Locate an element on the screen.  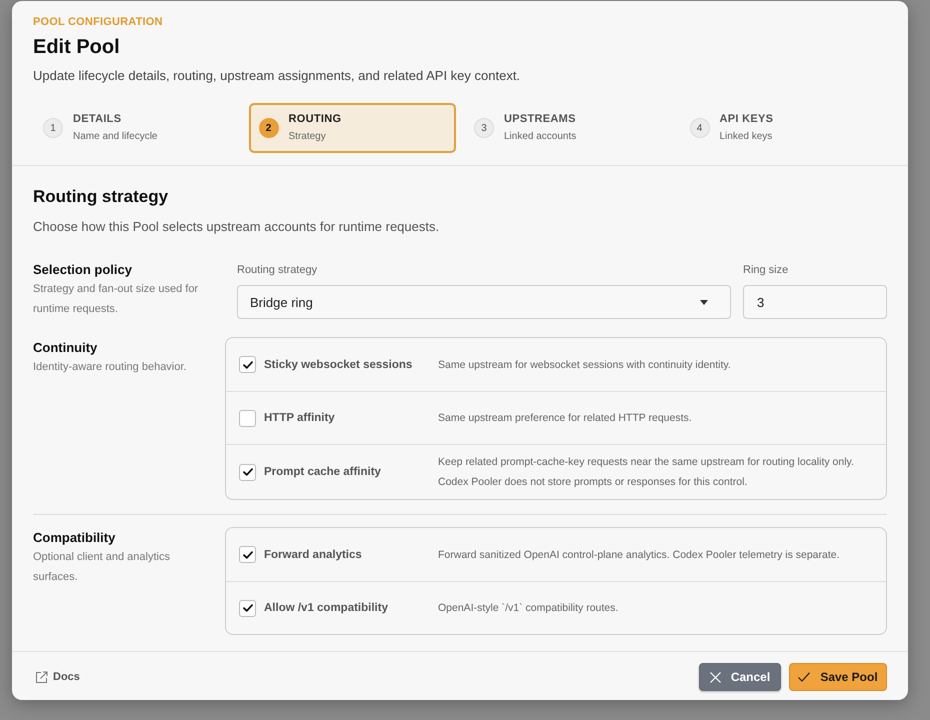
group-description: Strategy and fan-out size used for runtime requests. is located at coordinates (116, 299).